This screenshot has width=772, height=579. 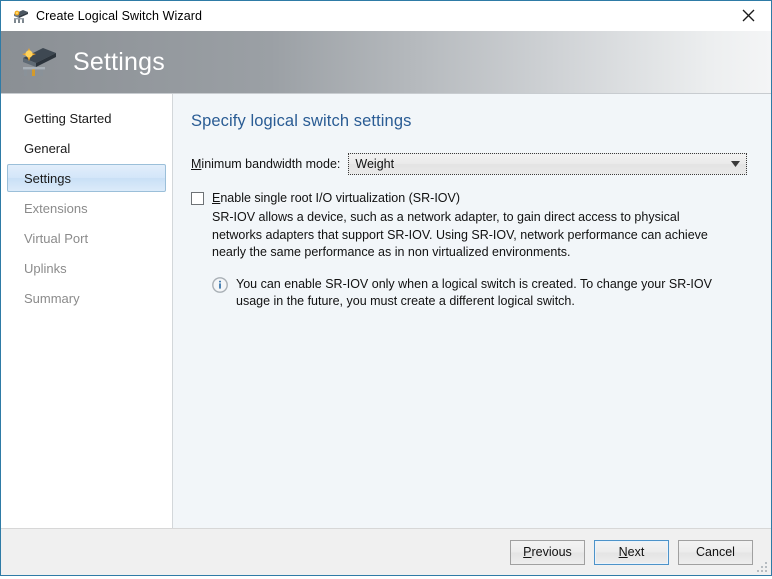 I want to click on next-button: Next, so click(x=631, y=552).